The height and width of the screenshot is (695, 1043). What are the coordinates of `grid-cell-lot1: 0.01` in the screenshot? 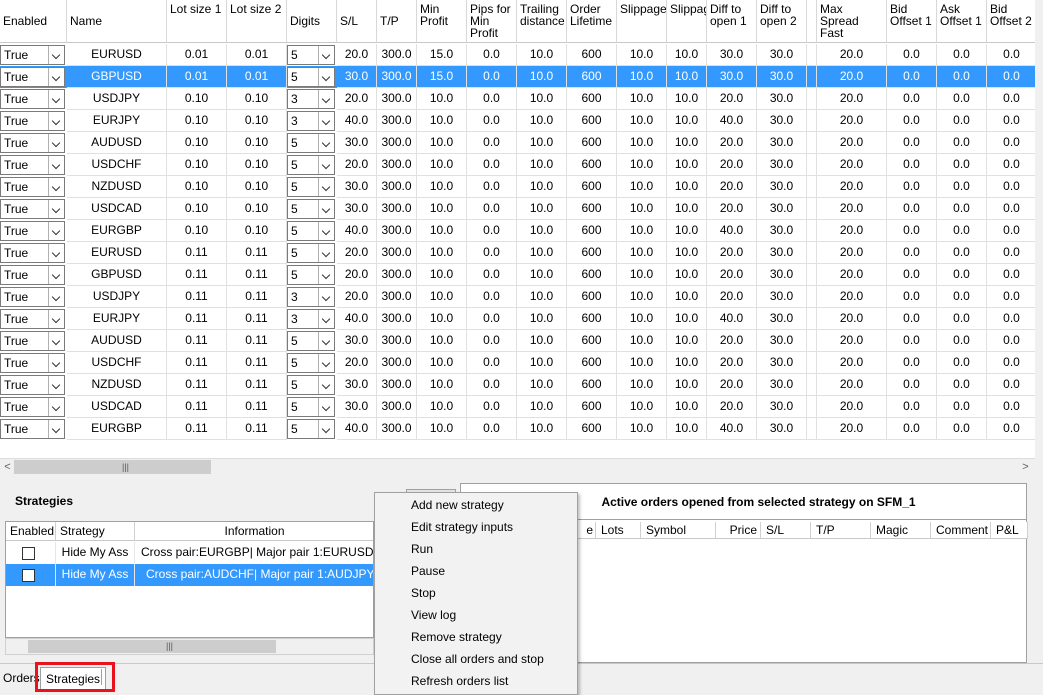 It's located at (197, 55).